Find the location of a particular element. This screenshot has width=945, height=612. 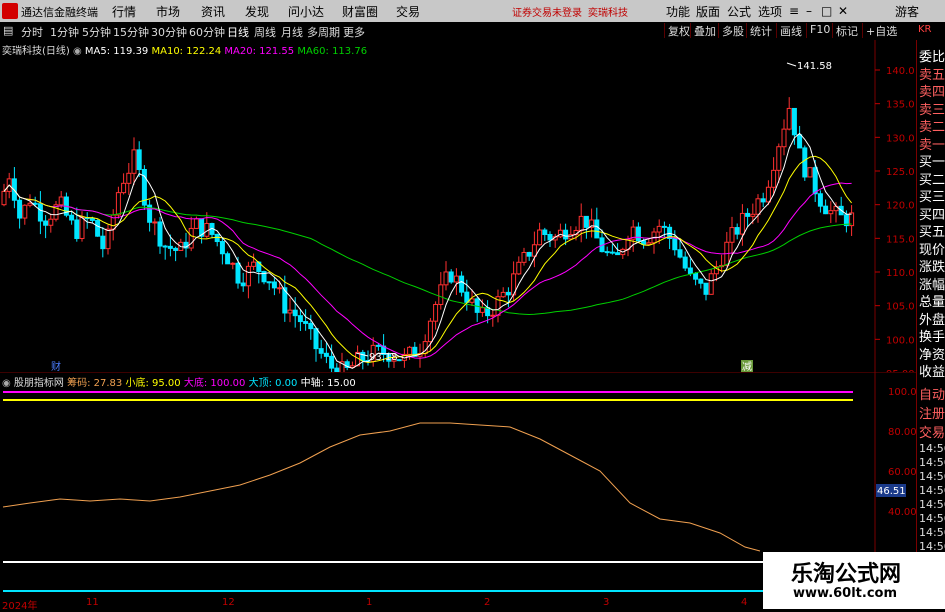

menu-banmian: 版面 is located at coordinates (708, 11).